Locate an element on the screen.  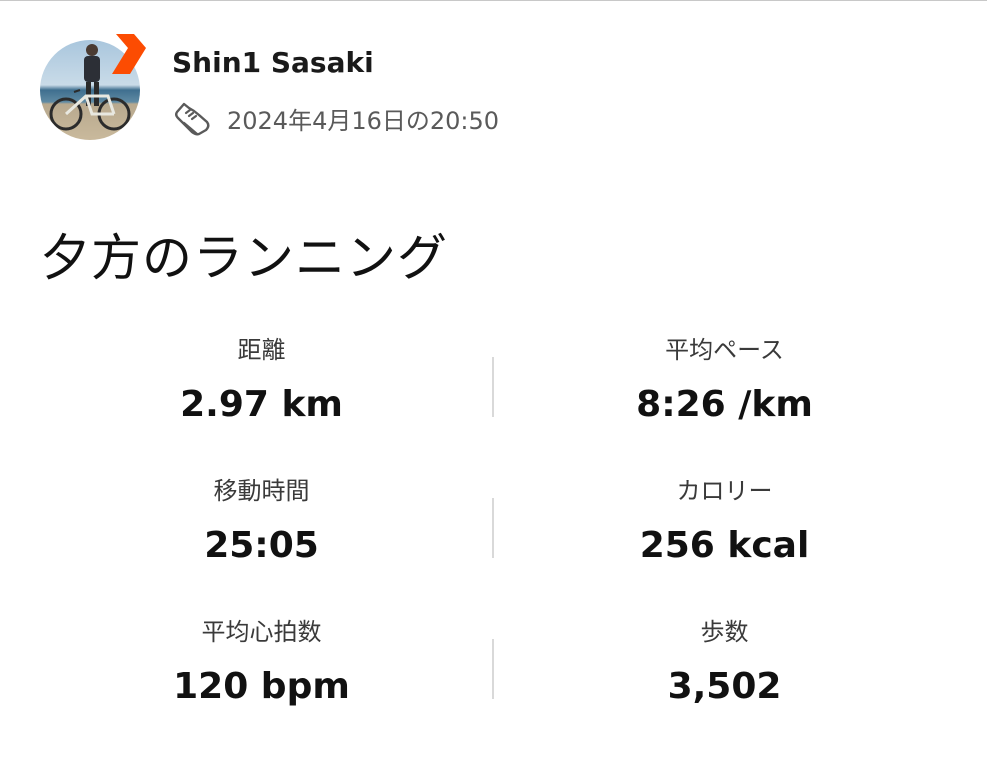
stat-label: 平均ペース is located at coordinates (724, 350).